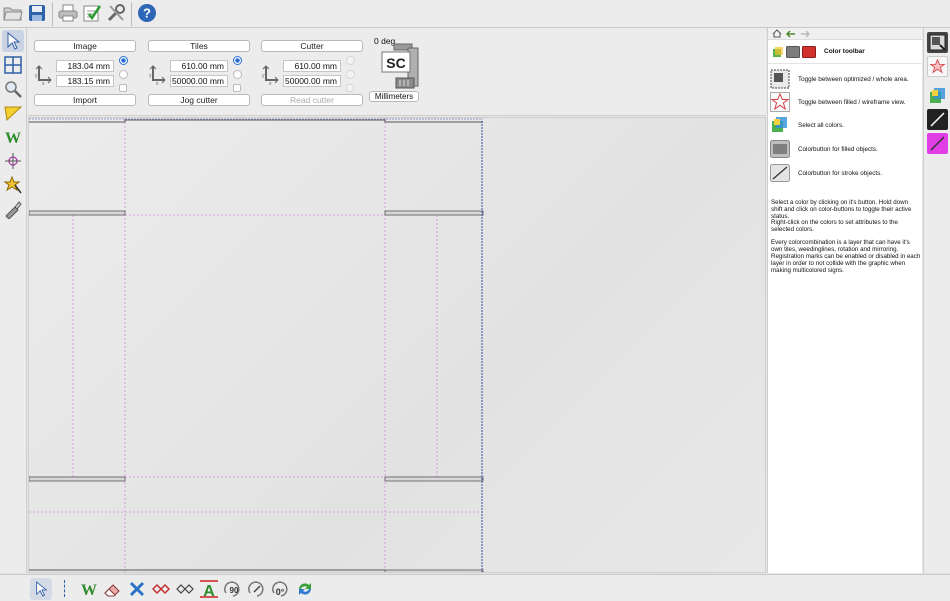 The width and height of the screenshot is (950, 601). Describe the element at coordinates (845, 173) in the screenshot. I see `stroke-color-row: Colorbutton for stroke objects.` at that location.